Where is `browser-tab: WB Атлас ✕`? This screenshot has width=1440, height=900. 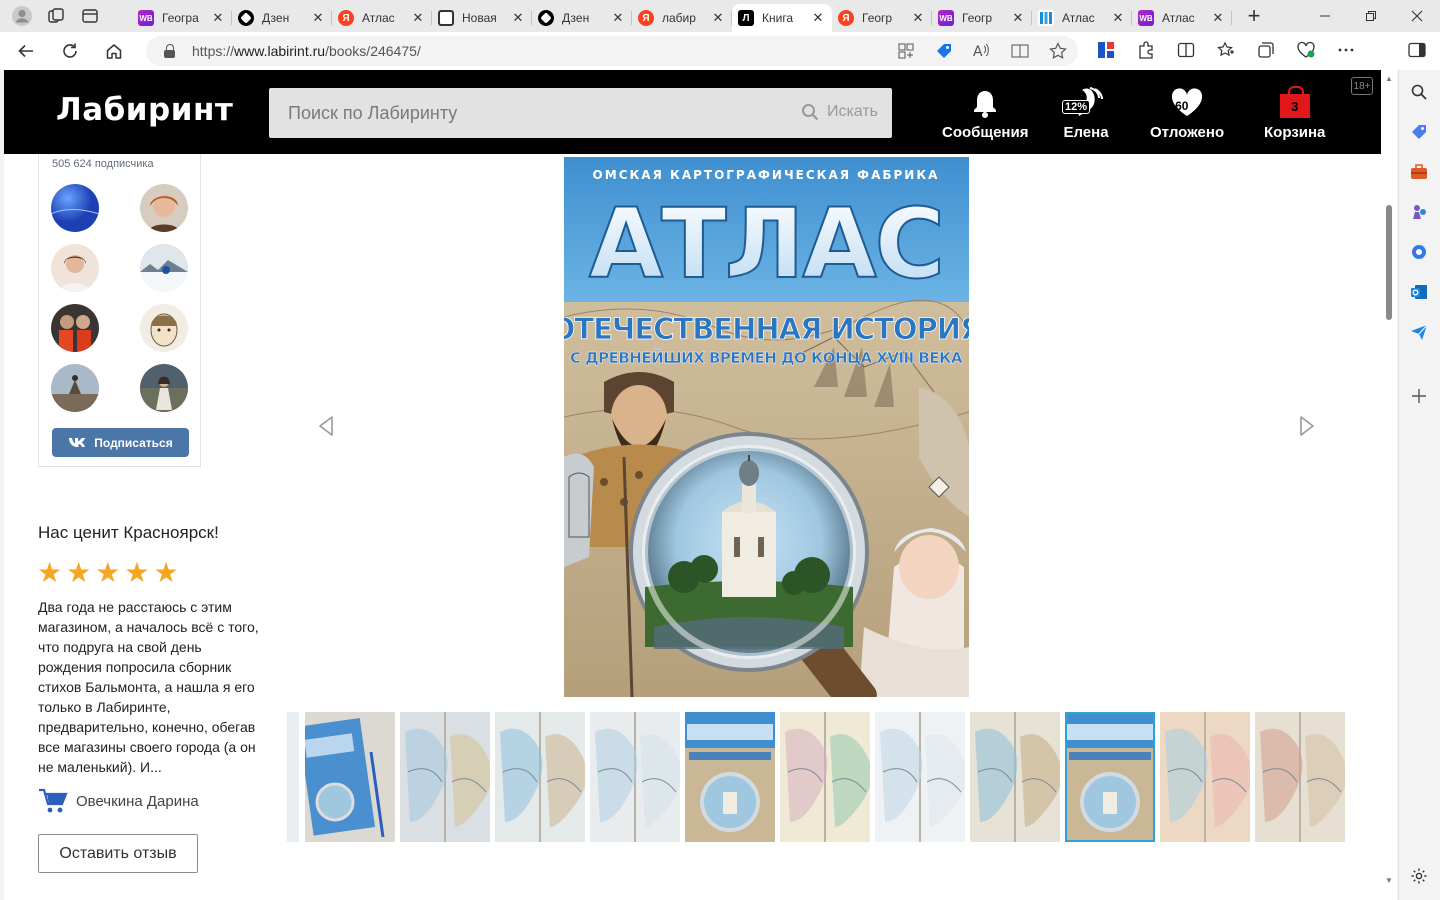 browser-tab: WB Атлас ✕ is located at coordinates (1182, 18).